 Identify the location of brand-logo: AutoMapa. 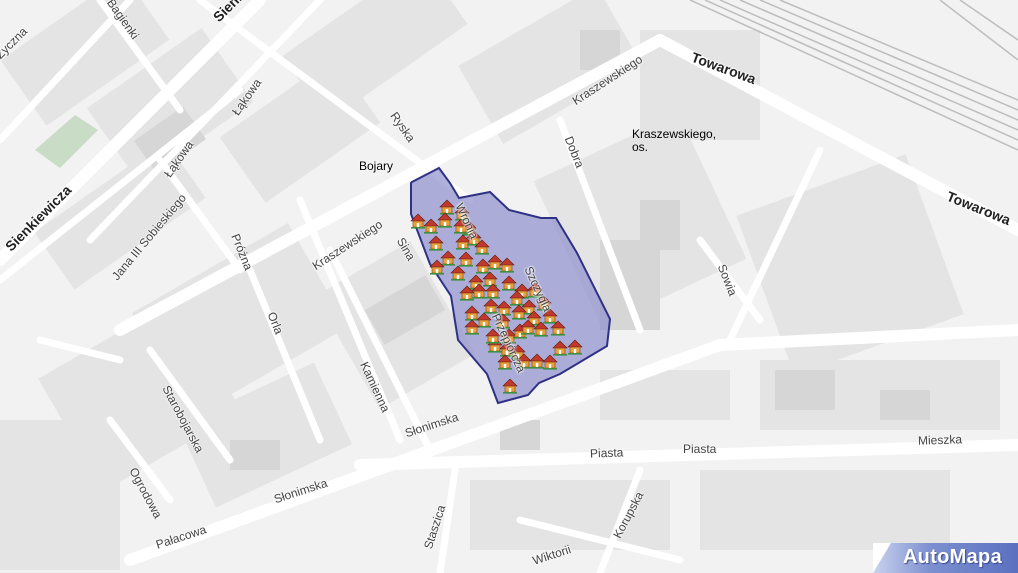
(945, 558).